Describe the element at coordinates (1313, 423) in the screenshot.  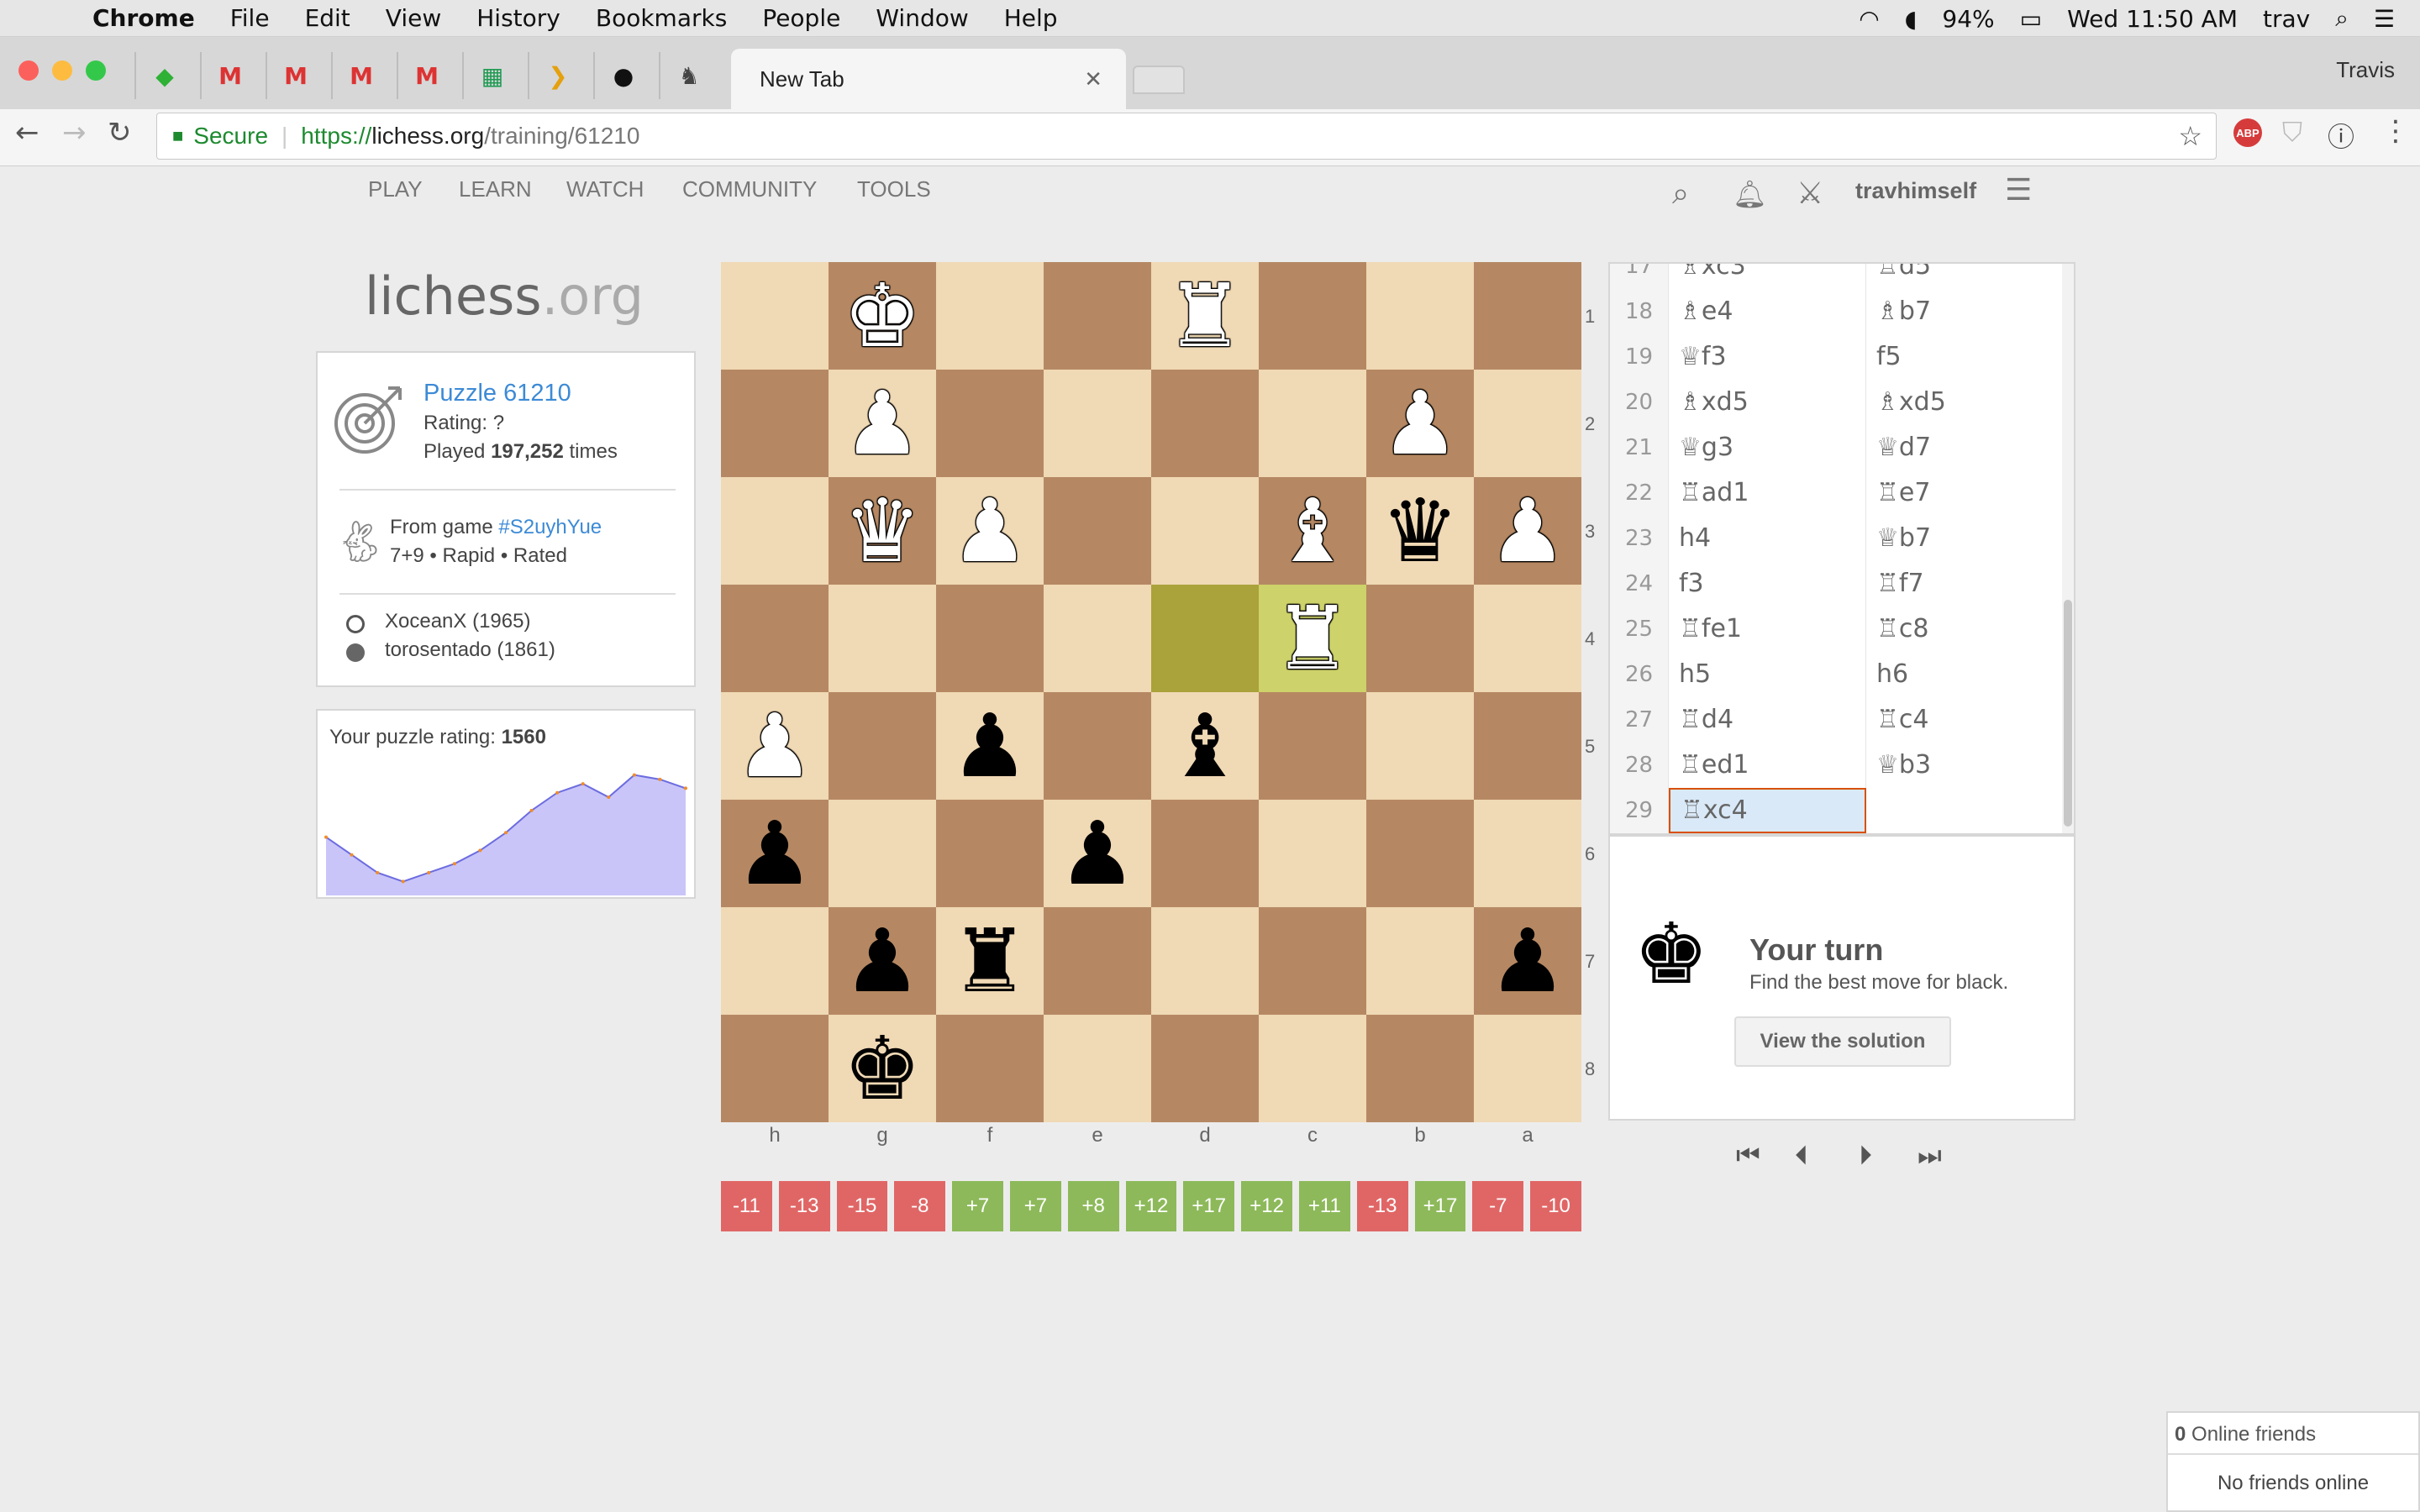
I see `board-square-c2` at that location.